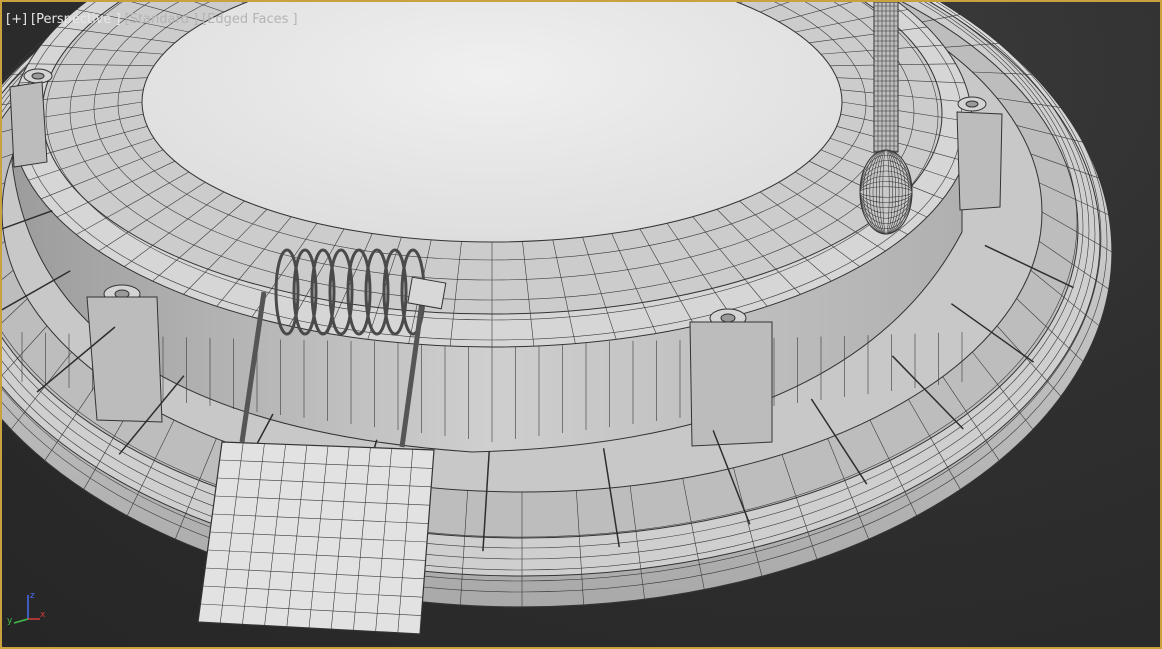  What do you see at coordinates (16, 19) in the screenshot?
I see `viewport-menu-button: [+]` at bounding box center [16, 19].